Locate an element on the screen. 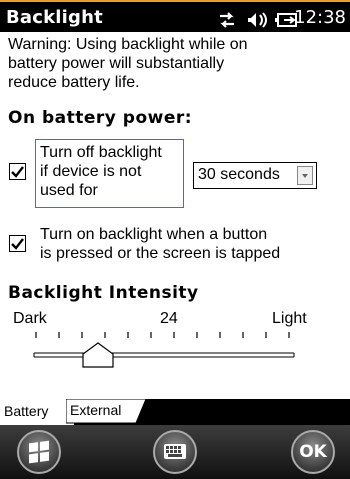  turn-on-backlight-checkbox is located at coordinates (17, 243).